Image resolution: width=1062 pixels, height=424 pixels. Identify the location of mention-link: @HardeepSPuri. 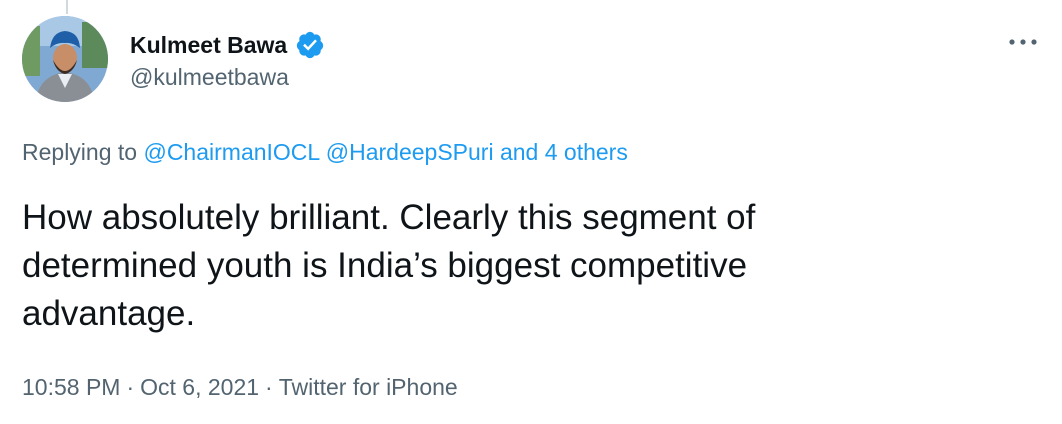
(410, 152).